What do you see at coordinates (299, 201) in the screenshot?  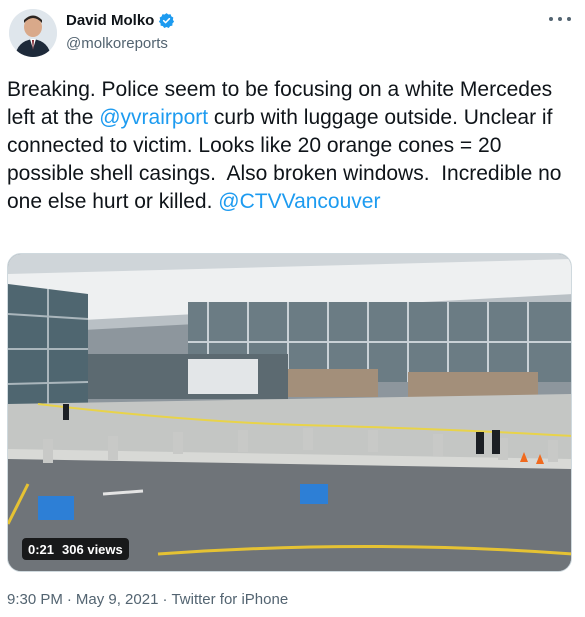 I see `mention-link-ctvvancouver: @CTVVancouver` at bounding box center [299, 201].